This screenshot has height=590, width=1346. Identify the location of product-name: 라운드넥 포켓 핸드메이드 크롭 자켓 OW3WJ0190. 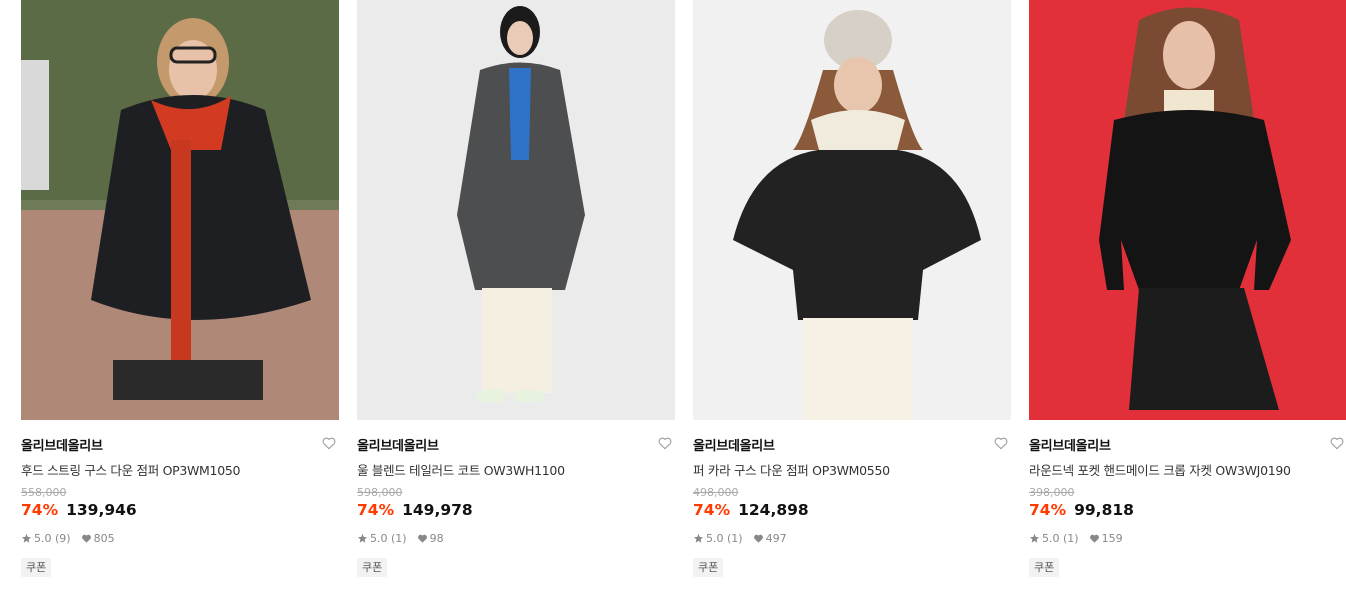
(1160, 469).